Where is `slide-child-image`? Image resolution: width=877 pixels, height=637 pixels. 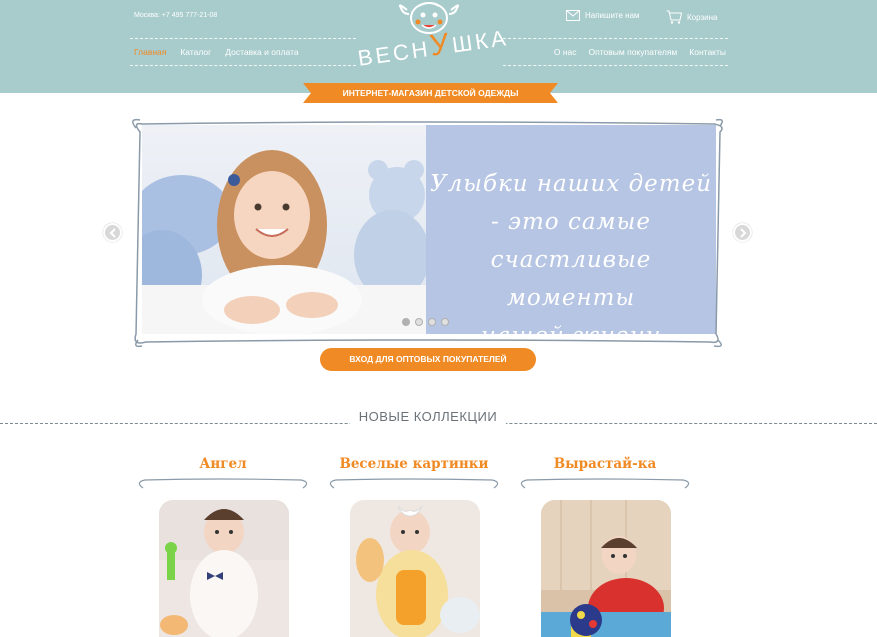
slide-child-image is located at coordinates (284, 229).